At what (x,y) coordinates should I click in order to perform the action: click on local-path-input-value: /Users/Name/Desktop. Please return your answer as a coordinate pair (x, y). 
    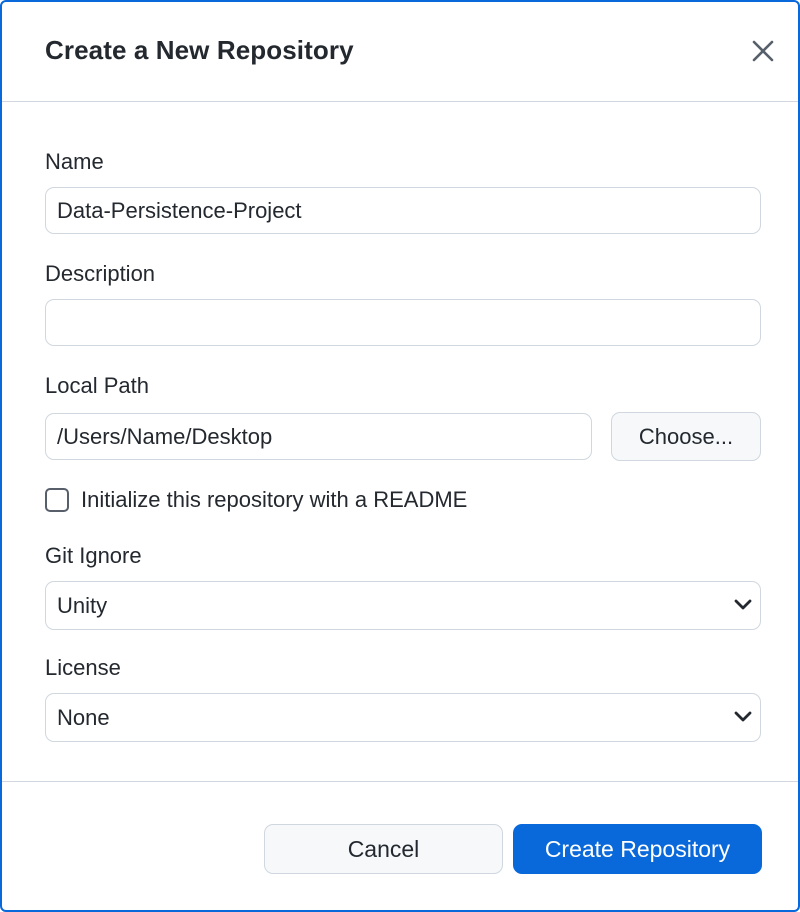
    Looking at the image, I should click on (165, 436).